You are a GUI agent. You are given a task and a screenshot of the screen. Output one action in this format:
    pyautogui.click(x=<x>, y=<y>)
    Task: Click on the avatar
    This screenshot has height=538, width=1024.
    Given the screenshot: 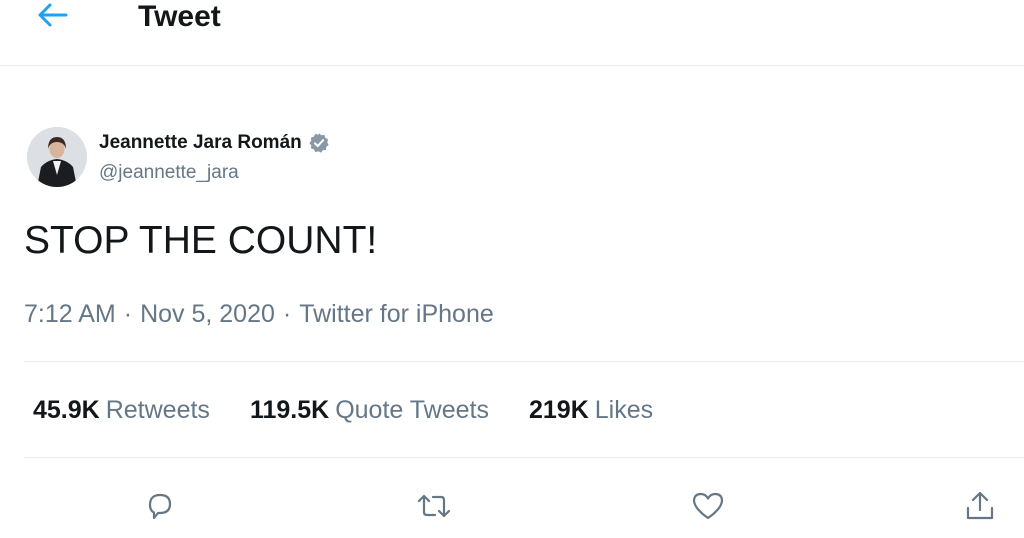 What is the action you would take?
    pyautogui.click(x=57, y=157)
    